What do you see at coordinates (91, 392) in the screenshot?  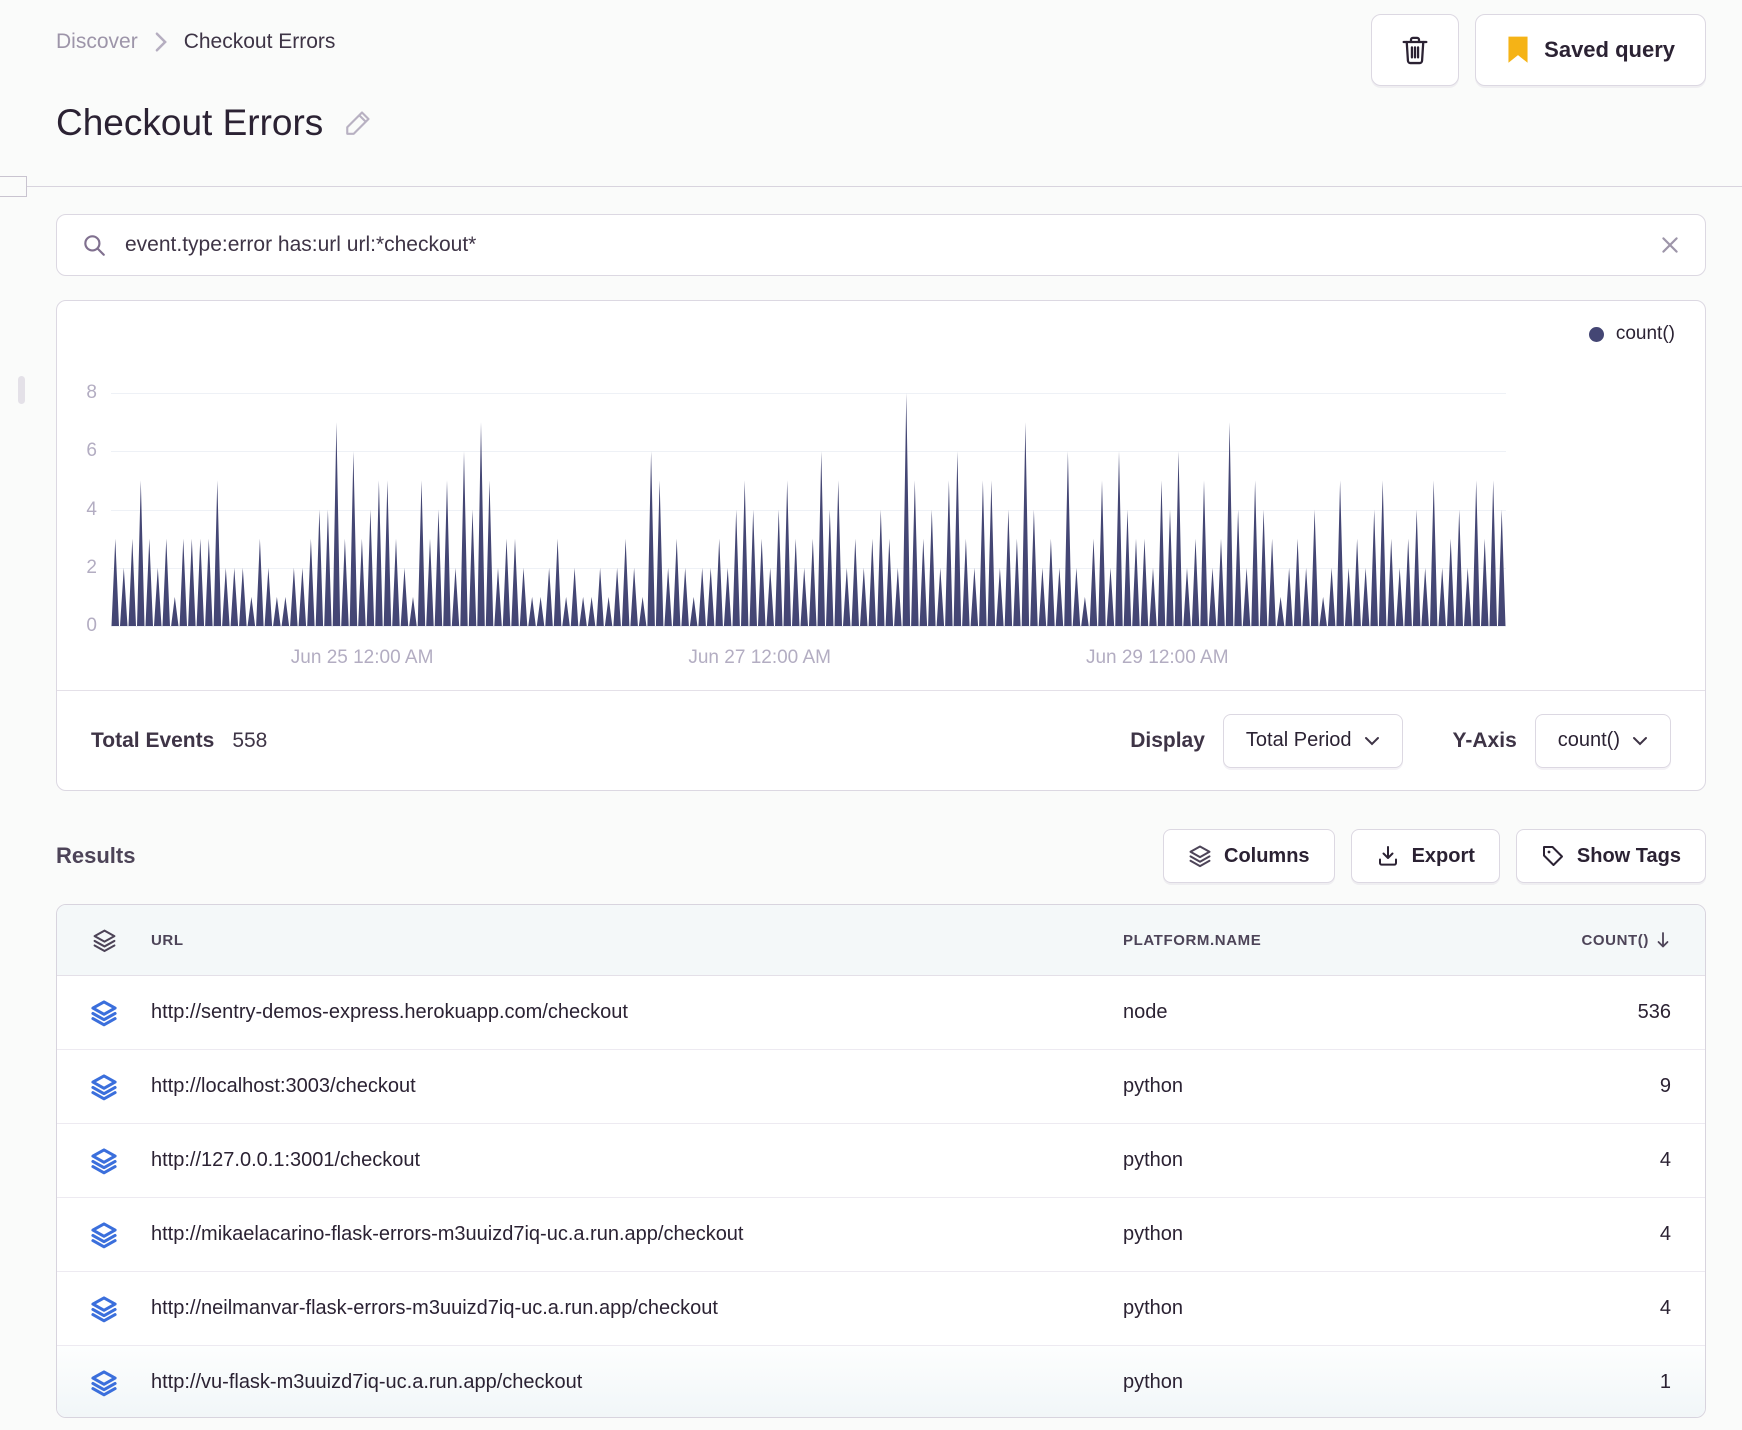 I see `y-axis-tick: 8` at bounding box center [91, 392].